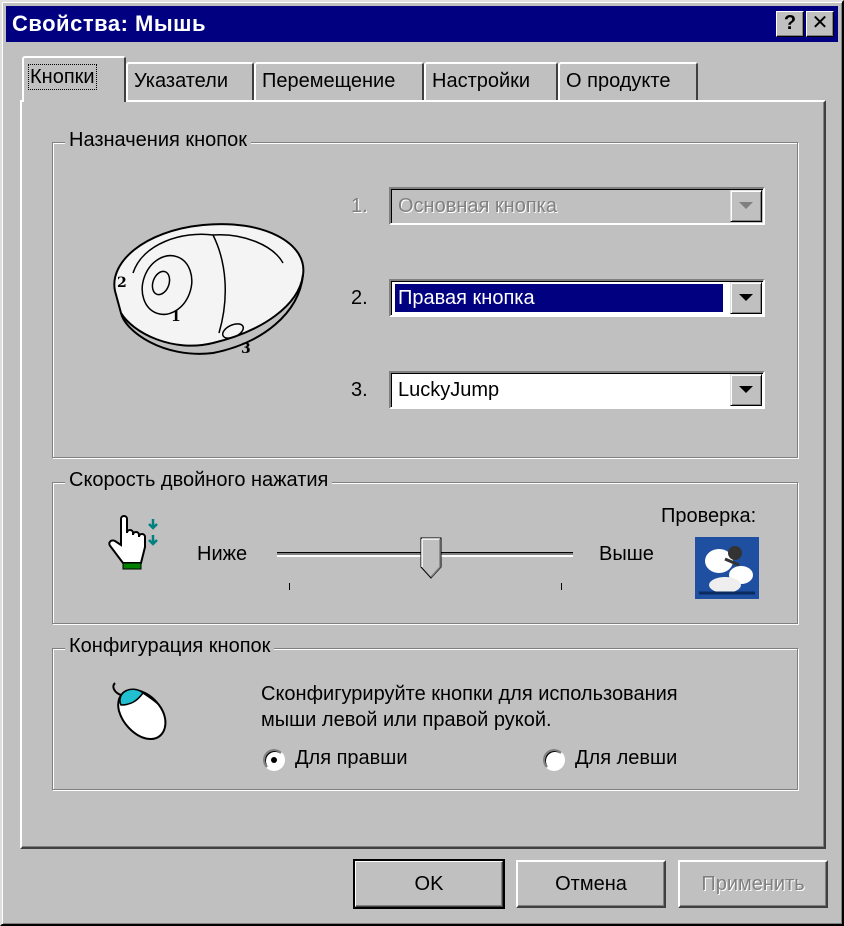 The width and height of the screenshot is (844, 926). Describe the element at coordinates (727, 568) in the screenshot. I see `jack-in-the-box-icon` at that location.